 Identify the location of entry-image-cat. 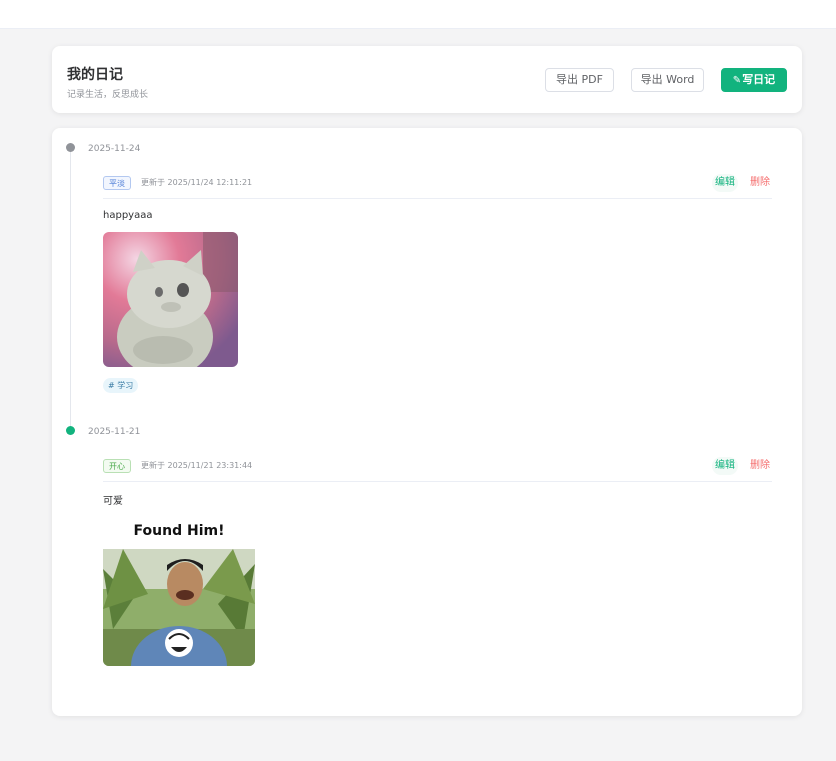
(170, 299).